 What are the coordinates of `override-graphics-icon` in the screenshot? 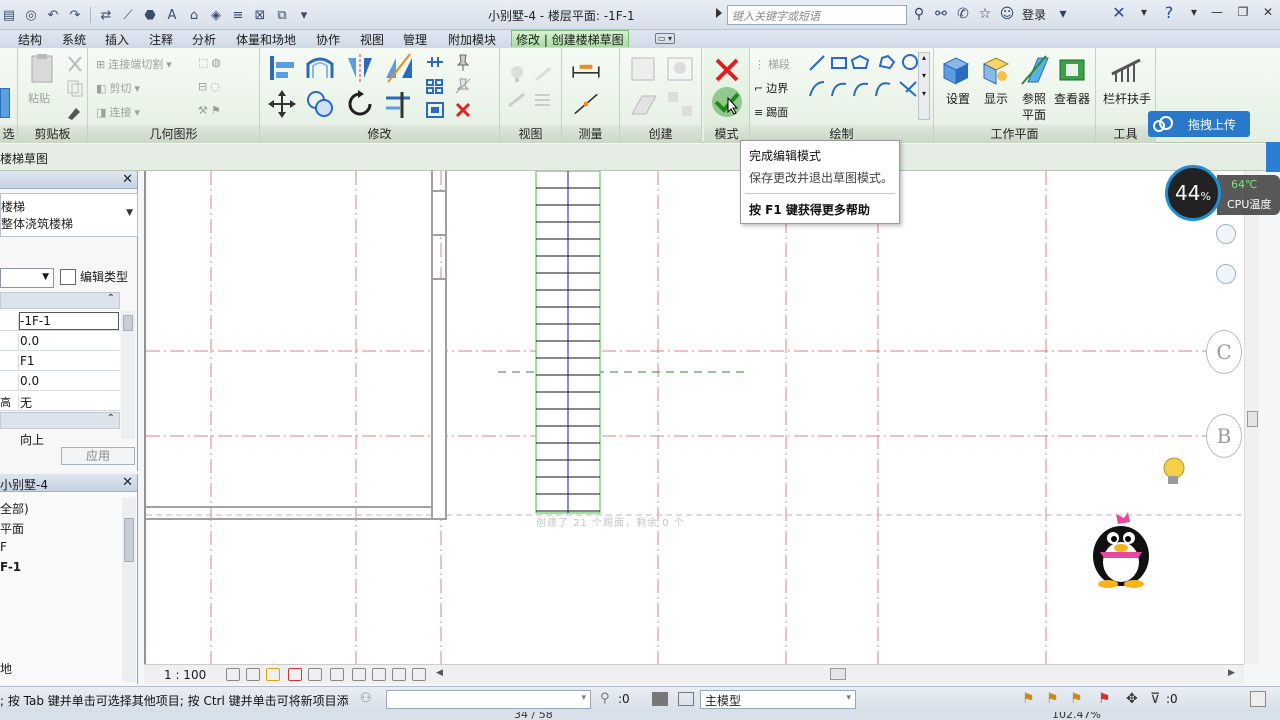 It's located at (543, 74).